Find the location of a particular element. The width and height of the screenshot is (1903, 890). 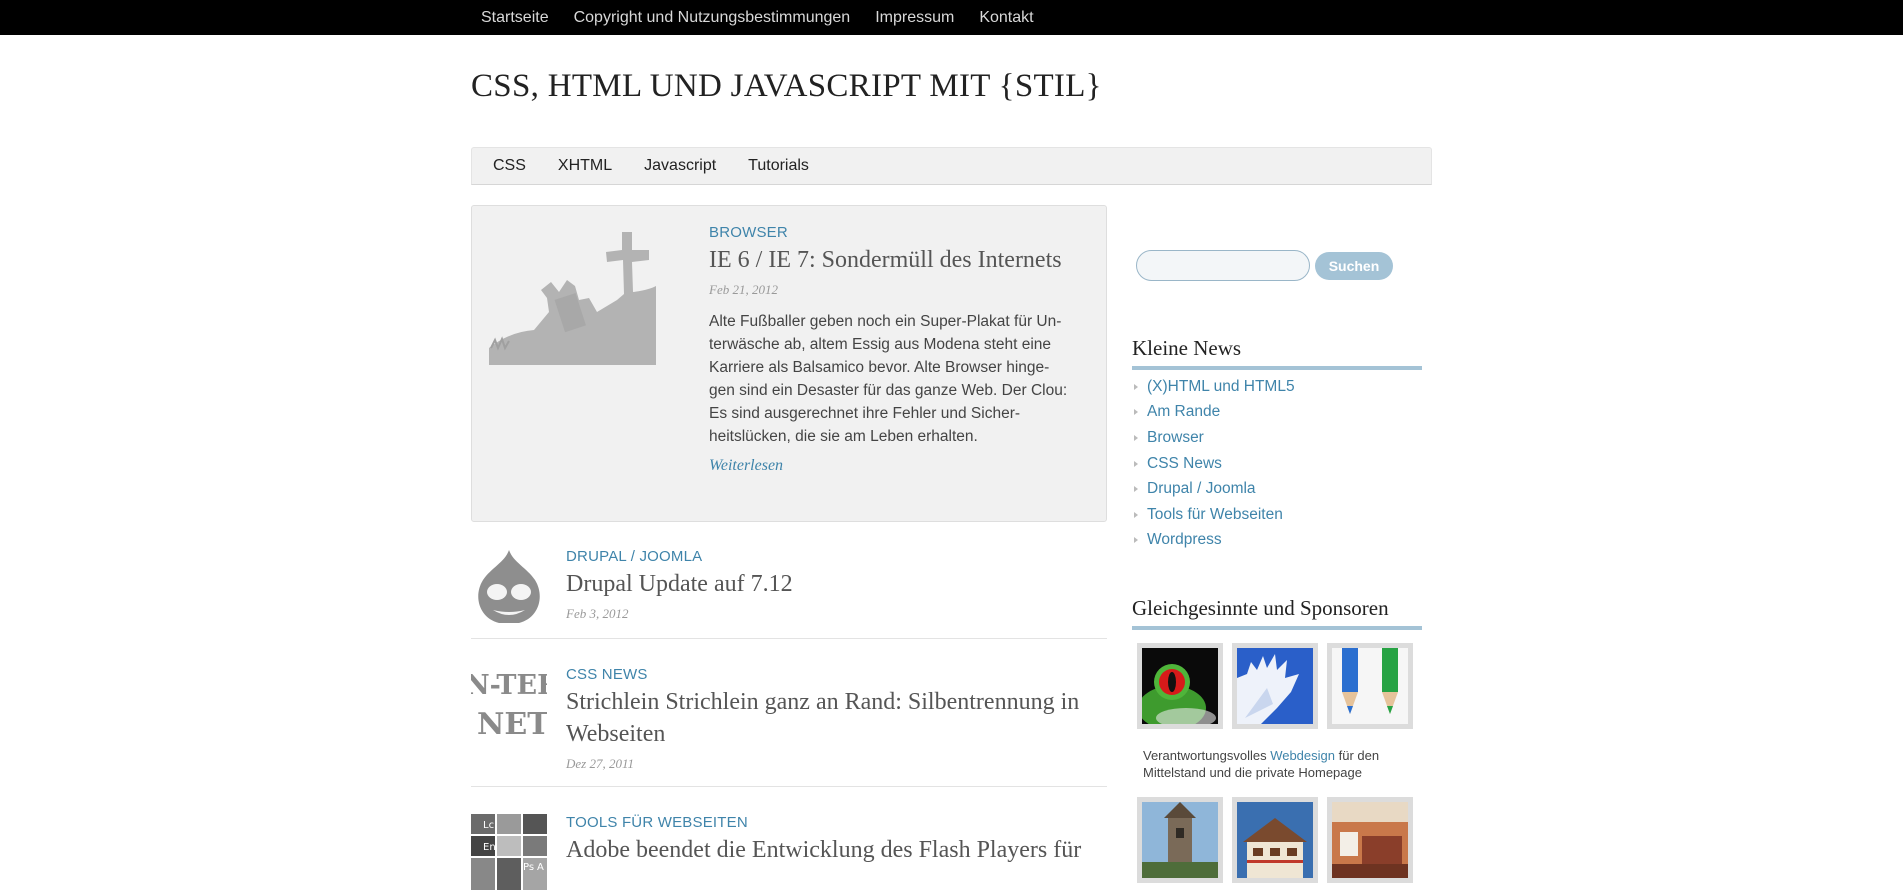

news-item: (X)HTML und HTML5 is located at coordinates (1213, 387).